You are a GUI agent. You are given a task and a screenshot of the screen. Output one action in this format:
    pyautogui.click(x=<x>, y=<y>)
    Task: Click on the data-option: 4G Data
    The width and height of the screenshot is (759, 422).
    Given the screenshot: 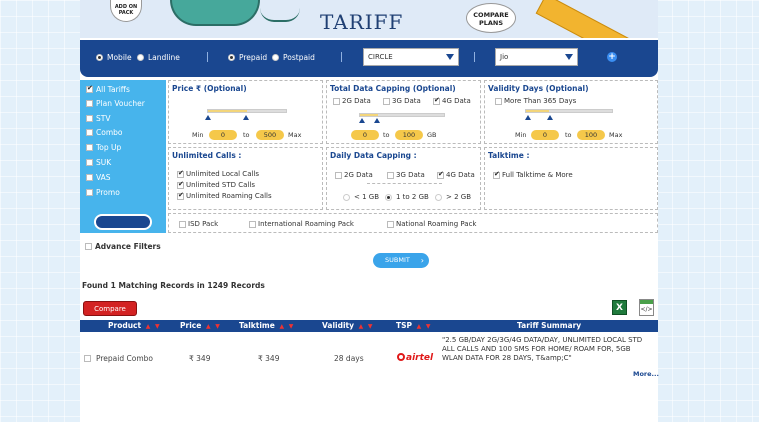 What is the action you would take?
    pyautogui.click(x=452, y=100)
    